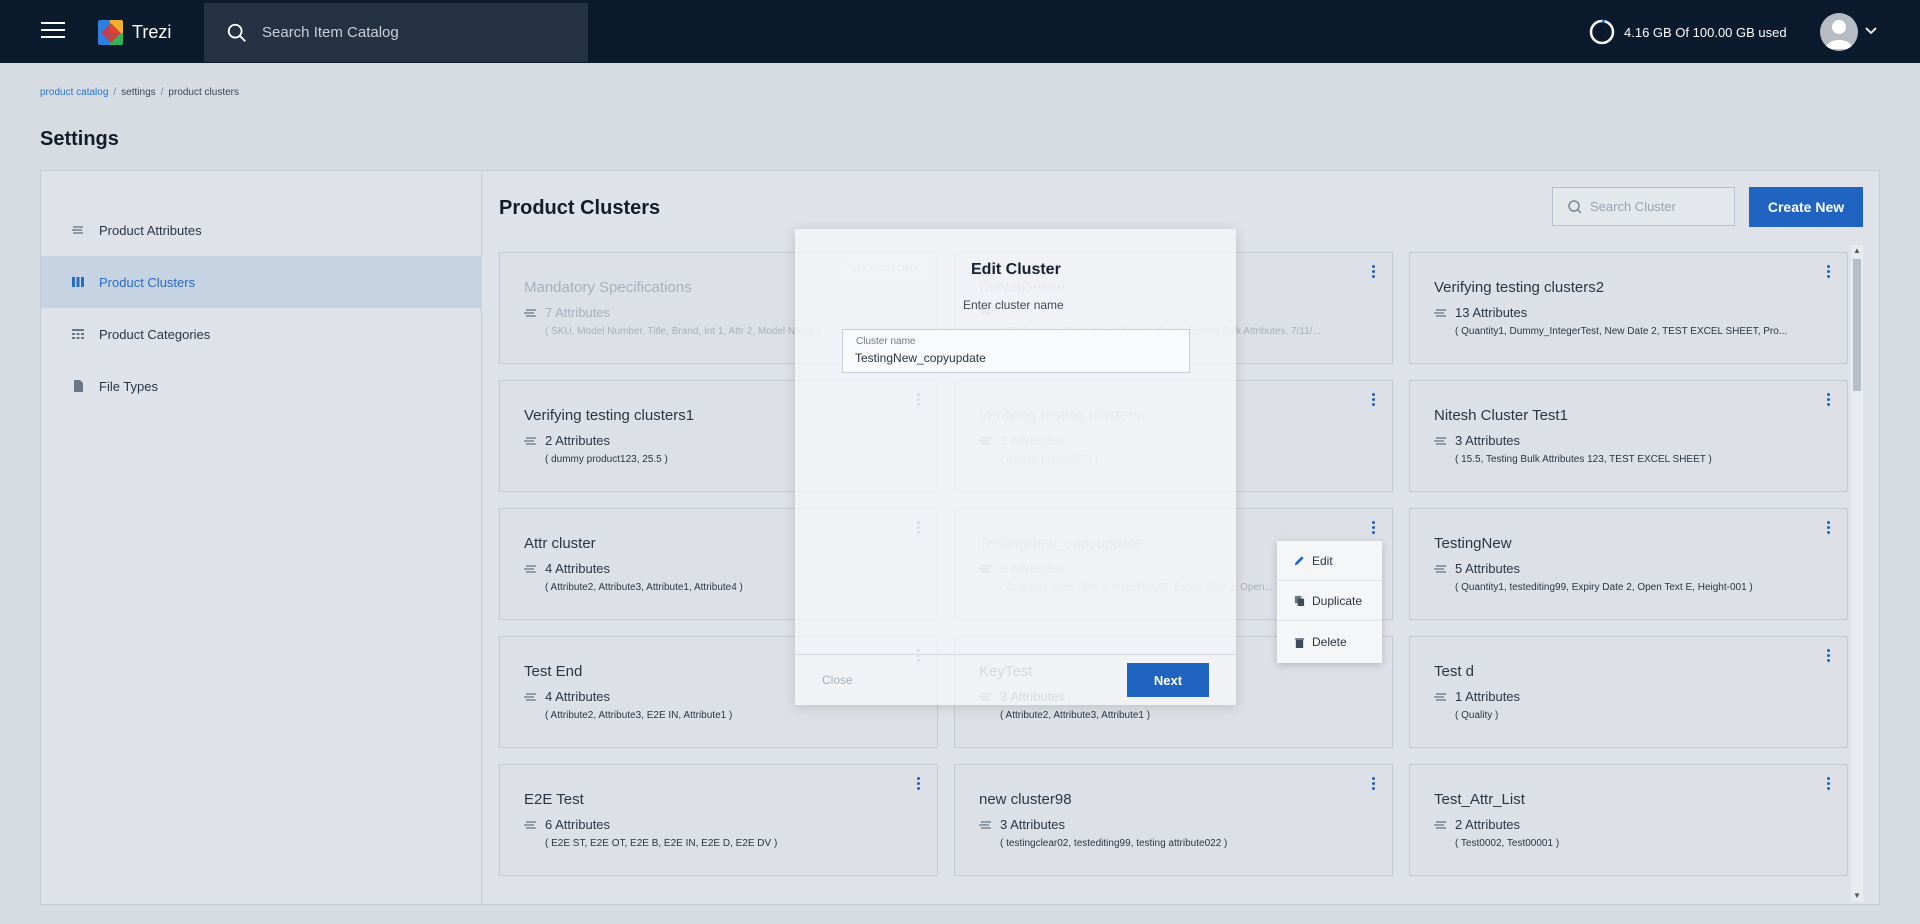 Image resolution: width=1920 pixels, height=924 pixels. Describe the element at coordinates (1016, 269) in the screenshot. I see `modal-title: Edit Cluster` at that location.